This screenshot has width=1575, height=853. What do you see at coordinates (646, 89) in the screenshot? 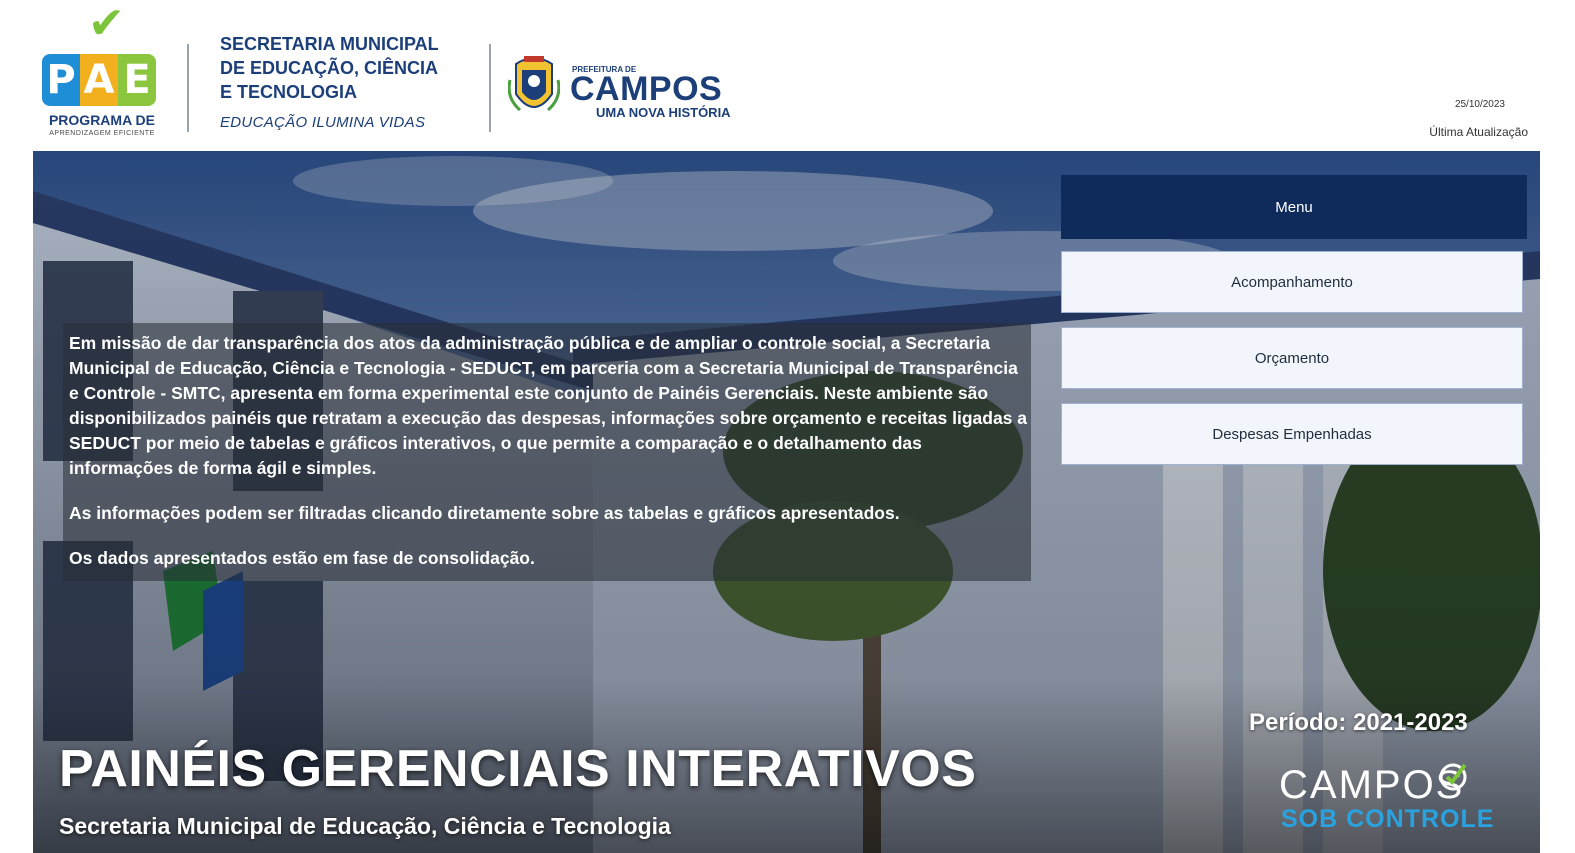
I see `campos-wordmark: CAMPOS` at bounding box center [646, 89].